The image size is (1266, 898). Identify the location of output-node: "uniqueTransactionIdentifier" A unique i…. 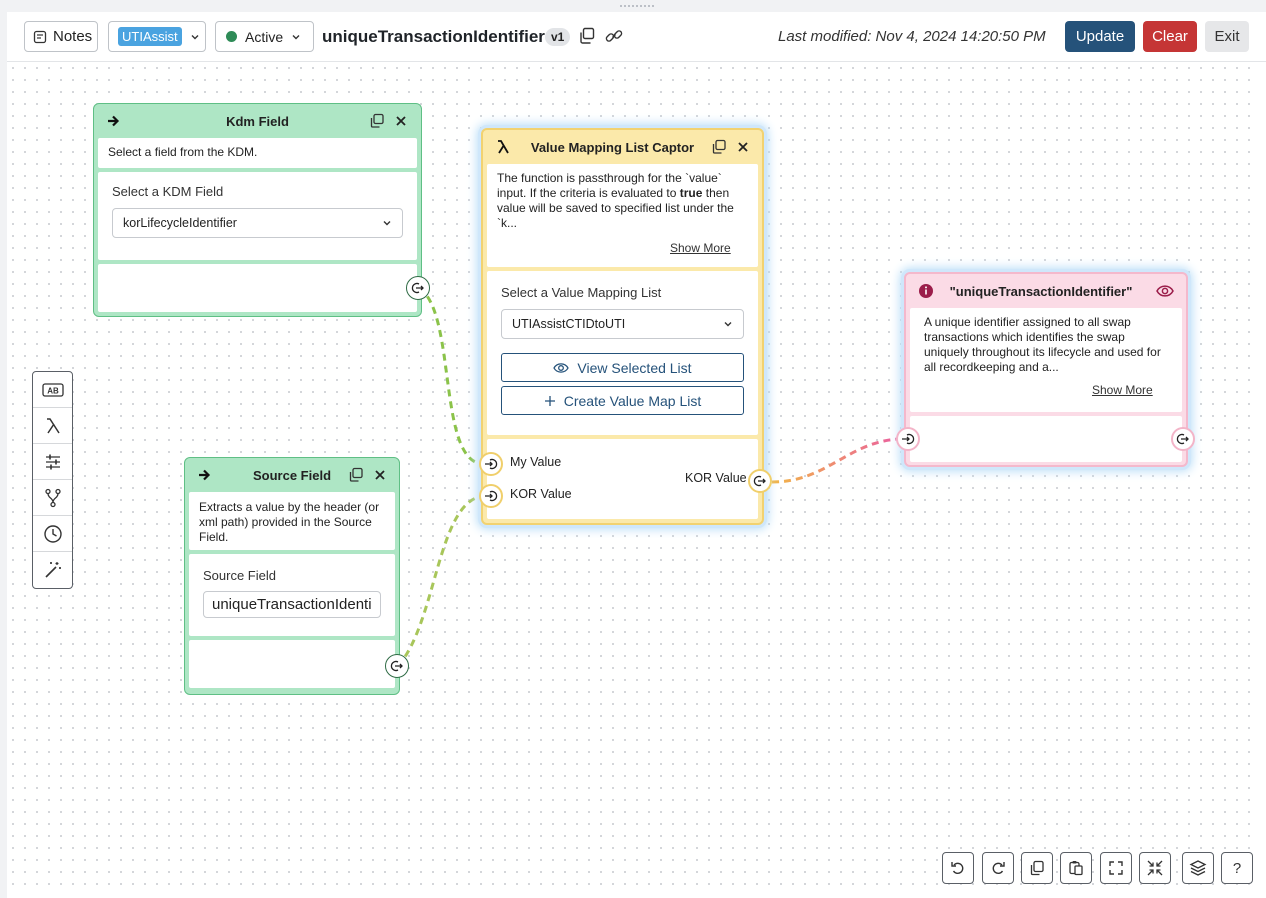
(1046, 369).